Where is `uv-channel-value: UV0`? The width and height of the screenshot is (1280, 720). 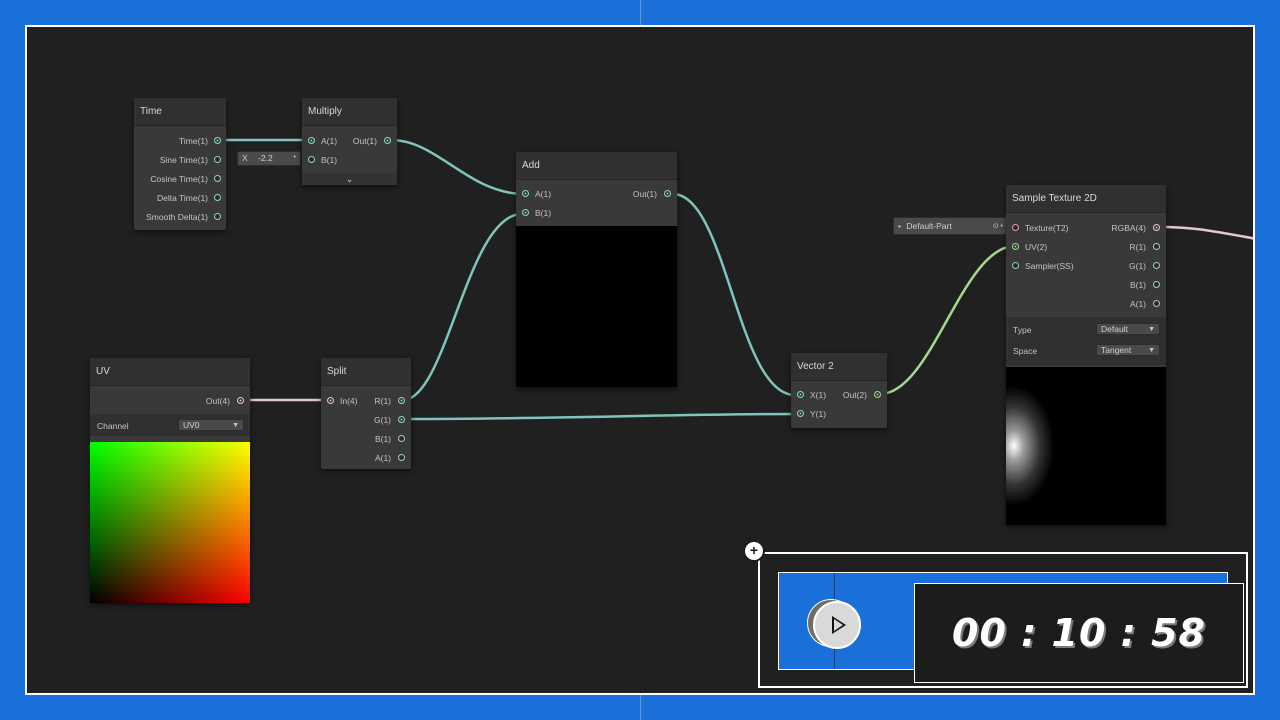
uv-channel-value: UV0 is located at coordinates (191, 425).